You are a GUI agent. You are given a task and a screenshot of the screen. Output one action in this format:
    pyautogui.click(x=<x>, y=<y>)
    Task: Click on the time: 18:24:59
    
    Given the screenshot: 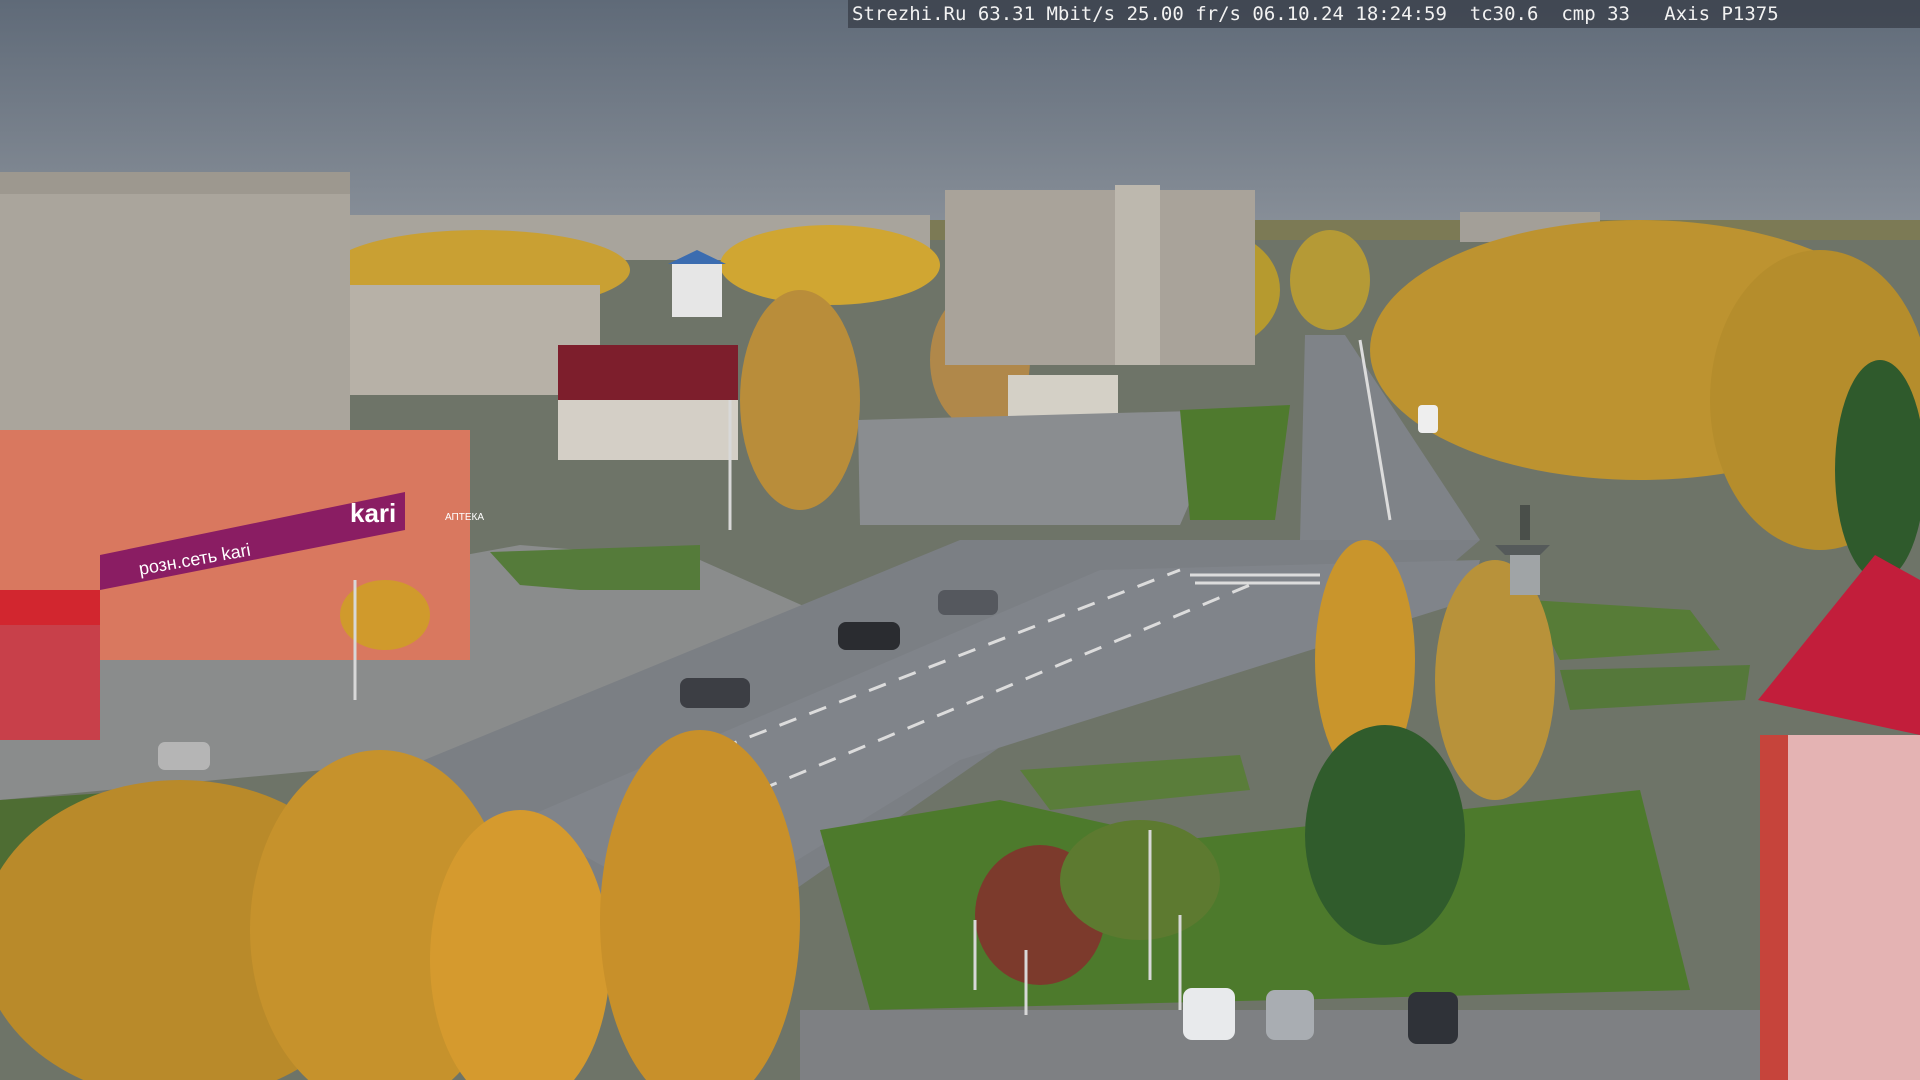 What is the action you would take?
    pyautogui.click(x=1401, y=14)
    